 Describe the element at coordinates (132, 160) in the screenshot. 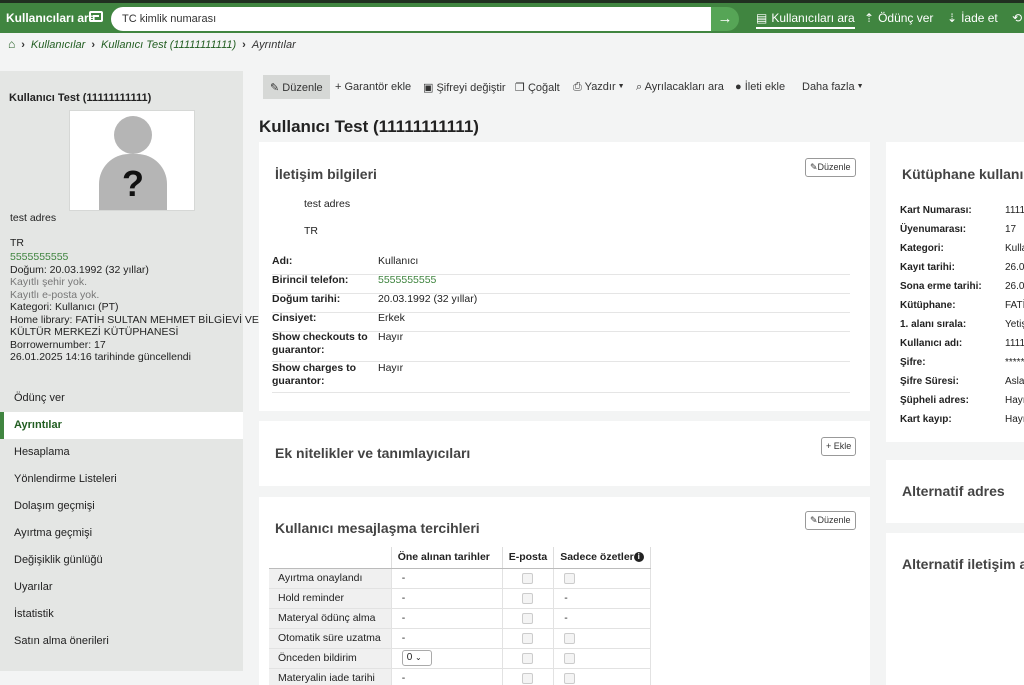

I see `patron-photo: ?` at that location.